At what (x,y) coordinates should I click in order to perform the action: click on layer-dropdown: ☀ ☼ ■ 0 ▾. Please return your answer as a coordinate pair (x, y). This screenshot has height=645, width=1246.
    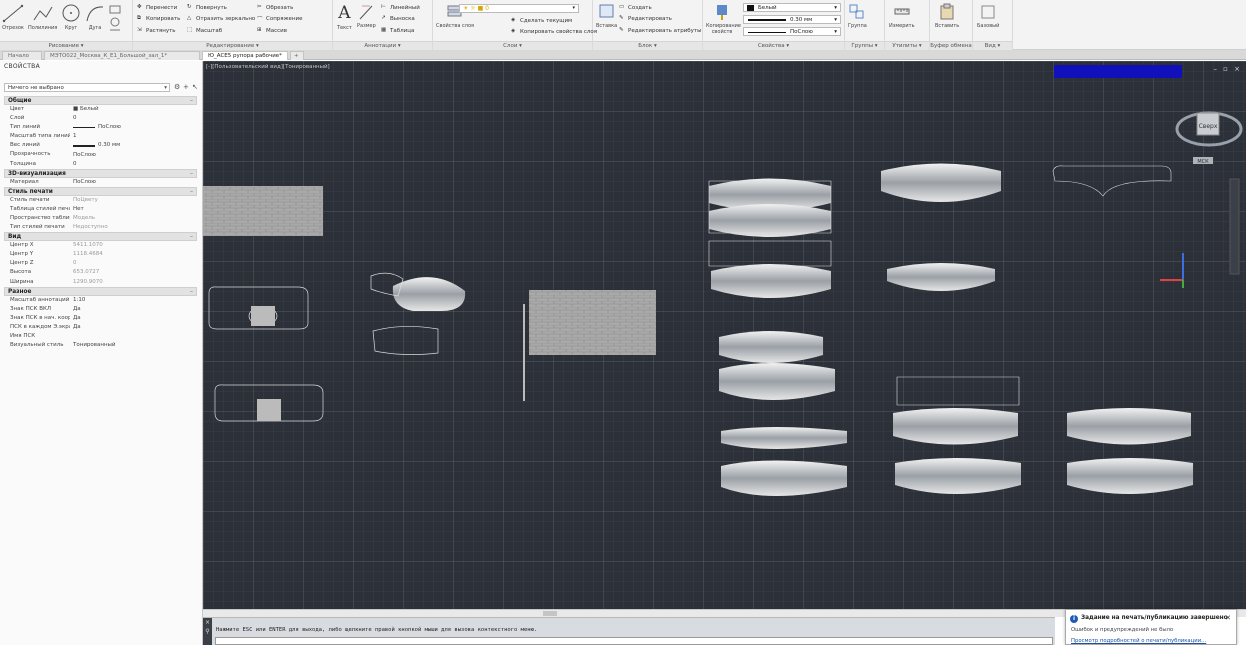
    Looking at the image, I should click on (519, 8).